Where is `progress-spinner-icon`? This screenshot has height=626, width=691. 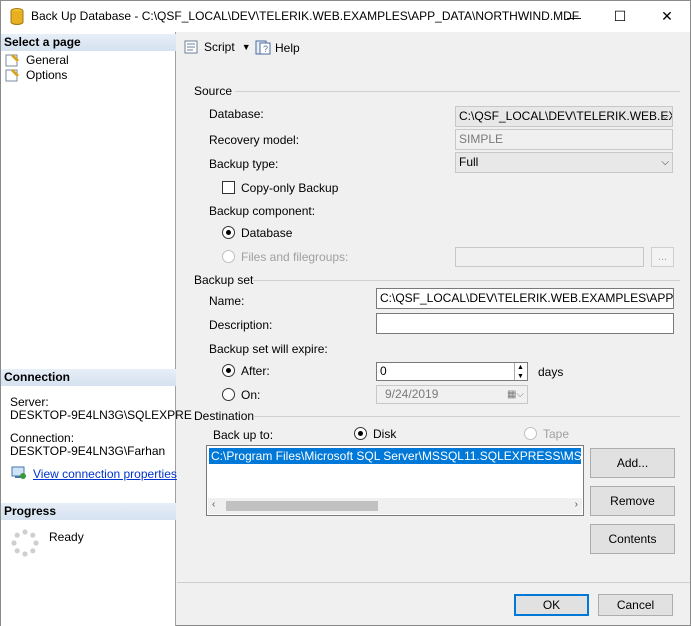 progress-spinner-icon is located at coordinates (25, 543).